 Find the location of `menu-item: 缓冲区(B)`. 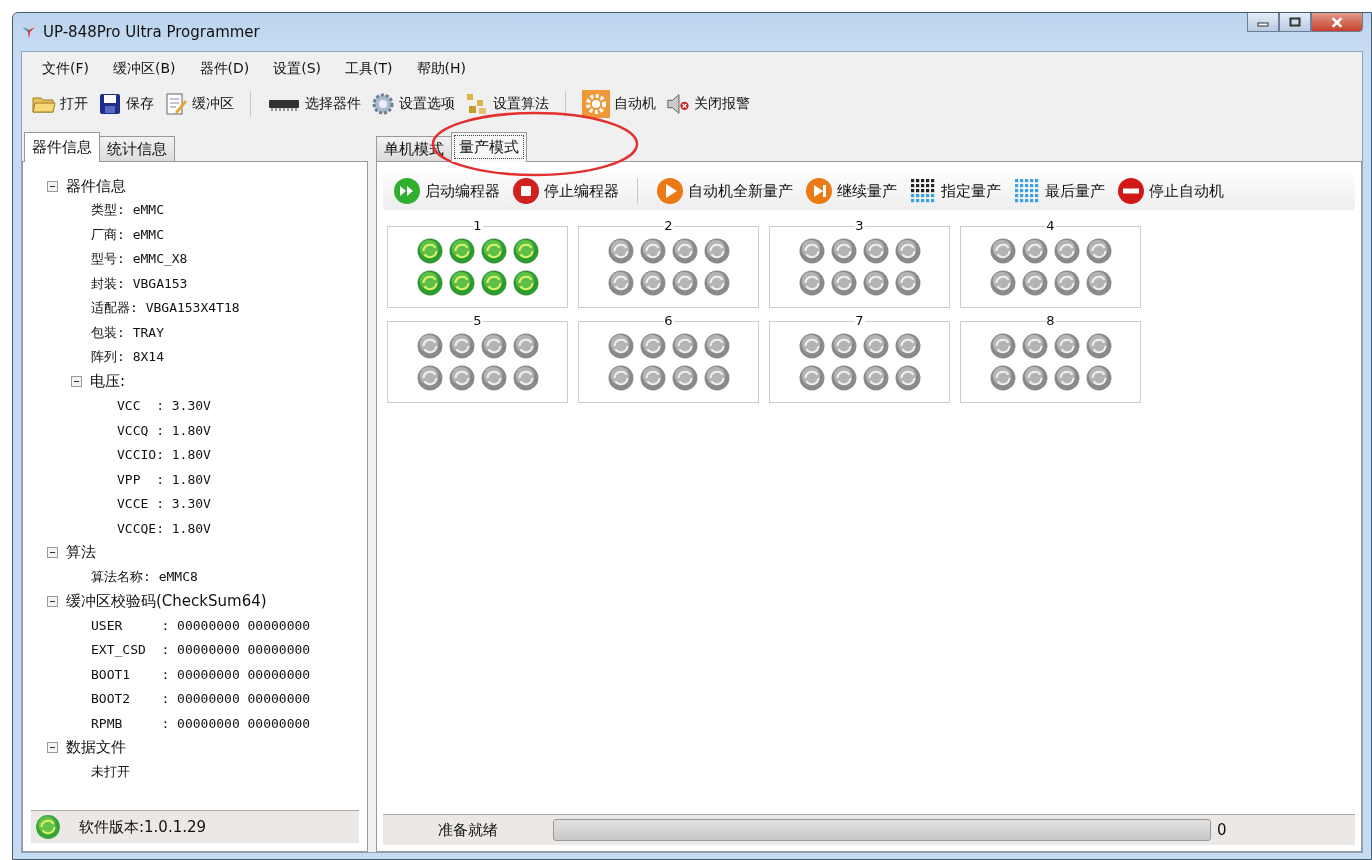

menu-item: 缓冲区(B) is located at coordinates (144, 69).